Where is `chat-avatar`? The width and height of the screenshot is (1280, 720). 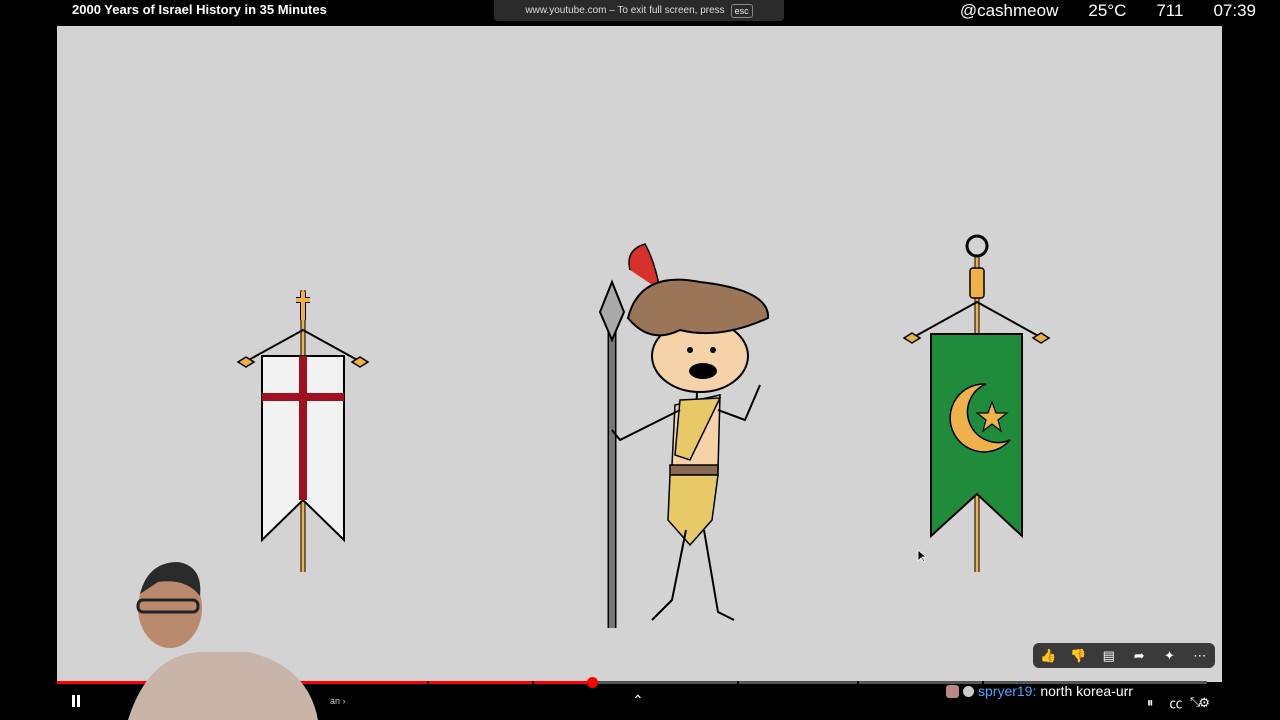
chat-avatar is located at coordinates (952, 691).